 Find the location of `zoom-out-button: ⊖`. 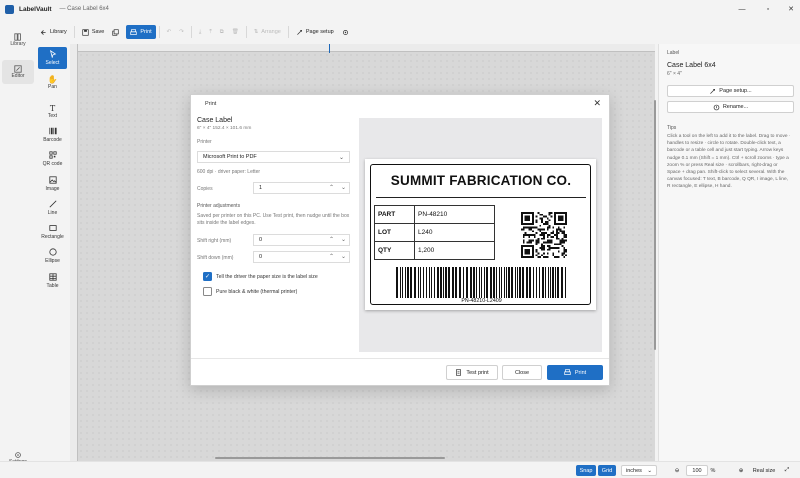

zoom-out-button: ⊖ is located at coordinates (677, 470).